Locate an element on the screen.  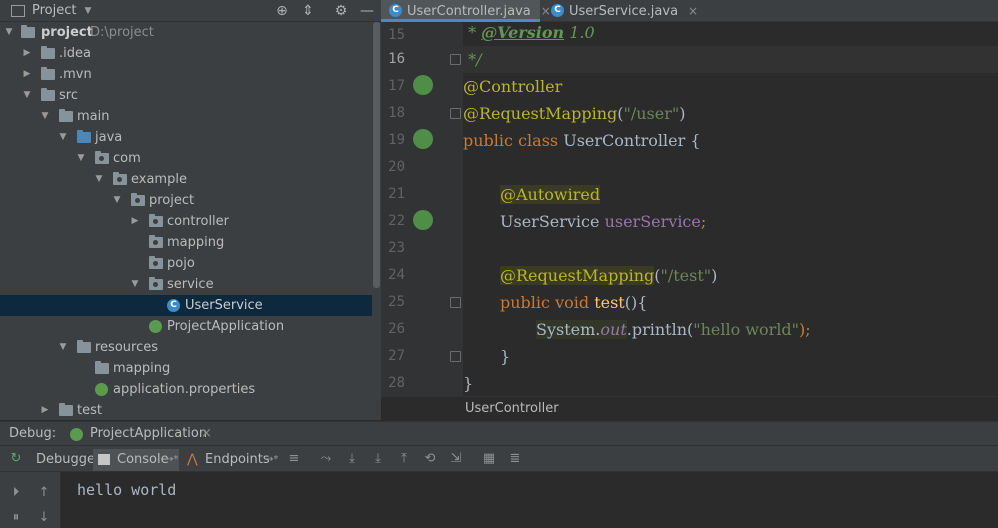
collapse-all-icon: ⇕ is located at coordinates (308, 11).